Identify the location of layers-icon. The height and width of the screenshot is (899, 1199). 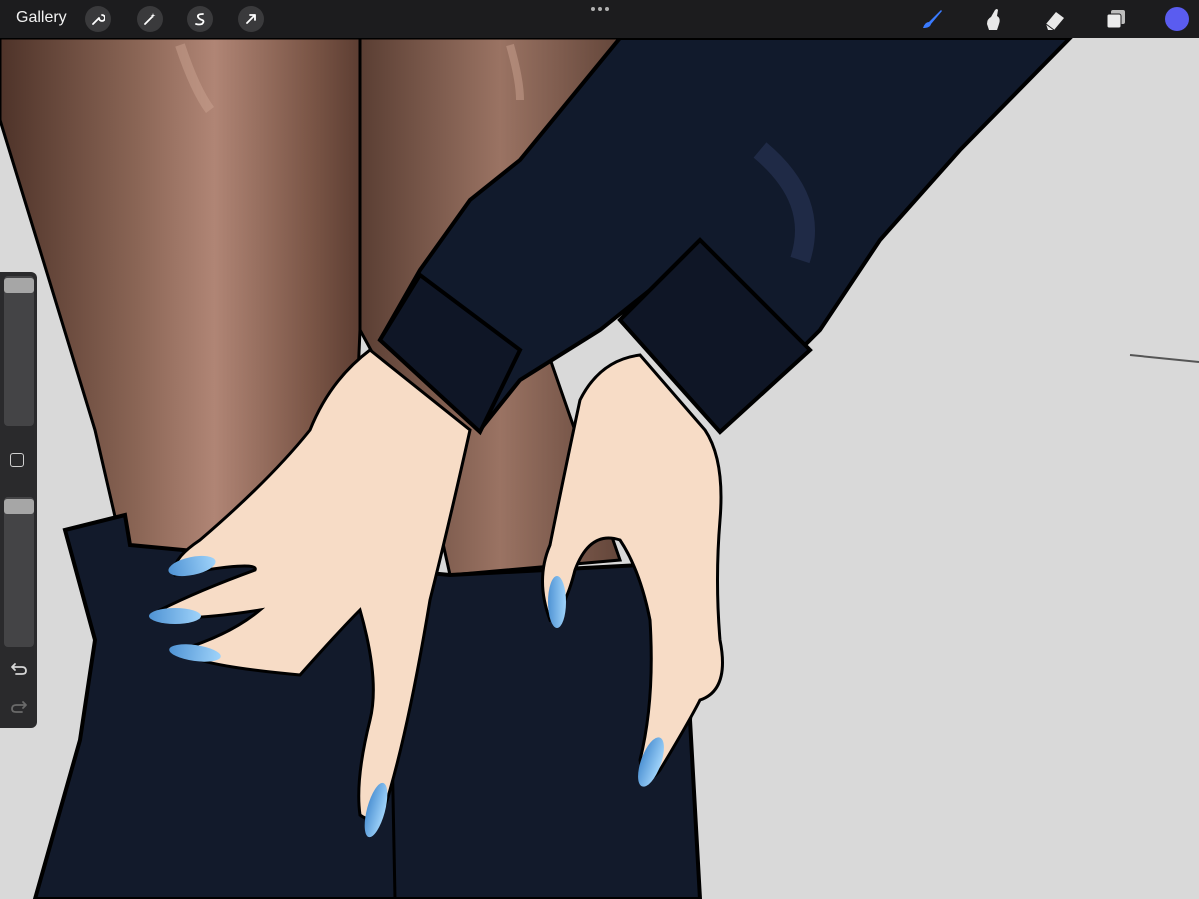
(1116, 19).